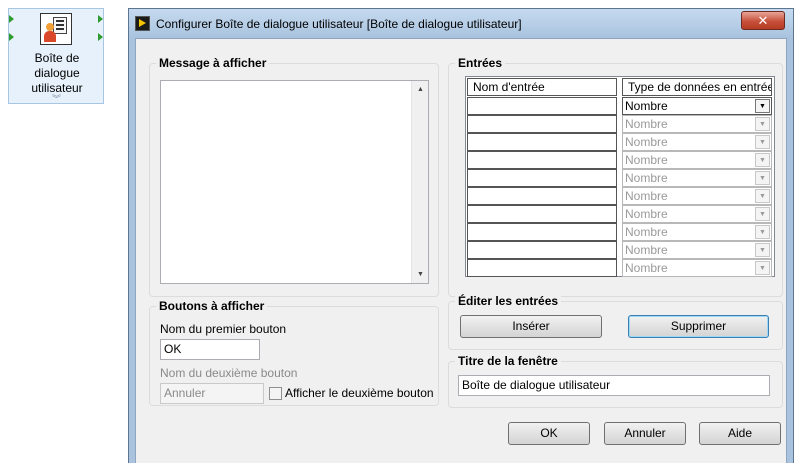 This screenshot has width=804, height=463. I want to click on column-header-name: Nom d'entrée, so click(542, 87).